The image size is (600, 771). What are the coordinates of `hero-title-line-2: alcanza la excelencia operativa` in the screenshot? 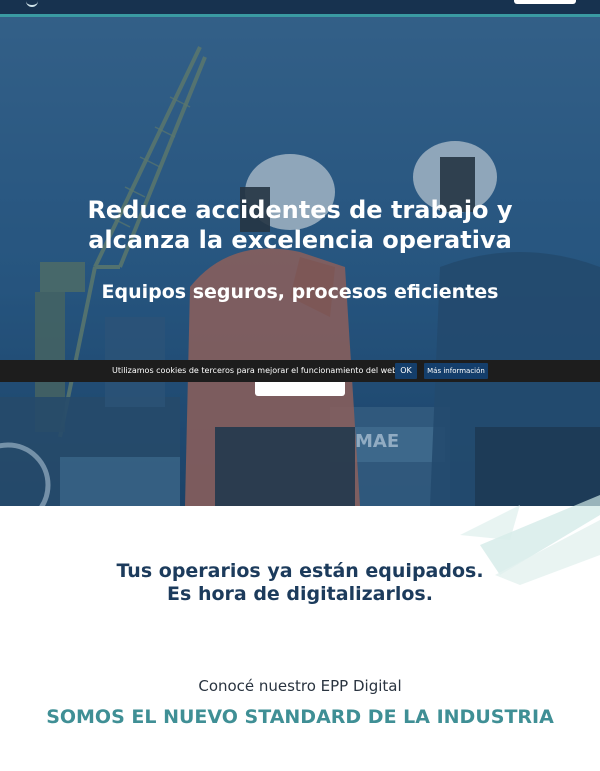 It's located at (300, 240).